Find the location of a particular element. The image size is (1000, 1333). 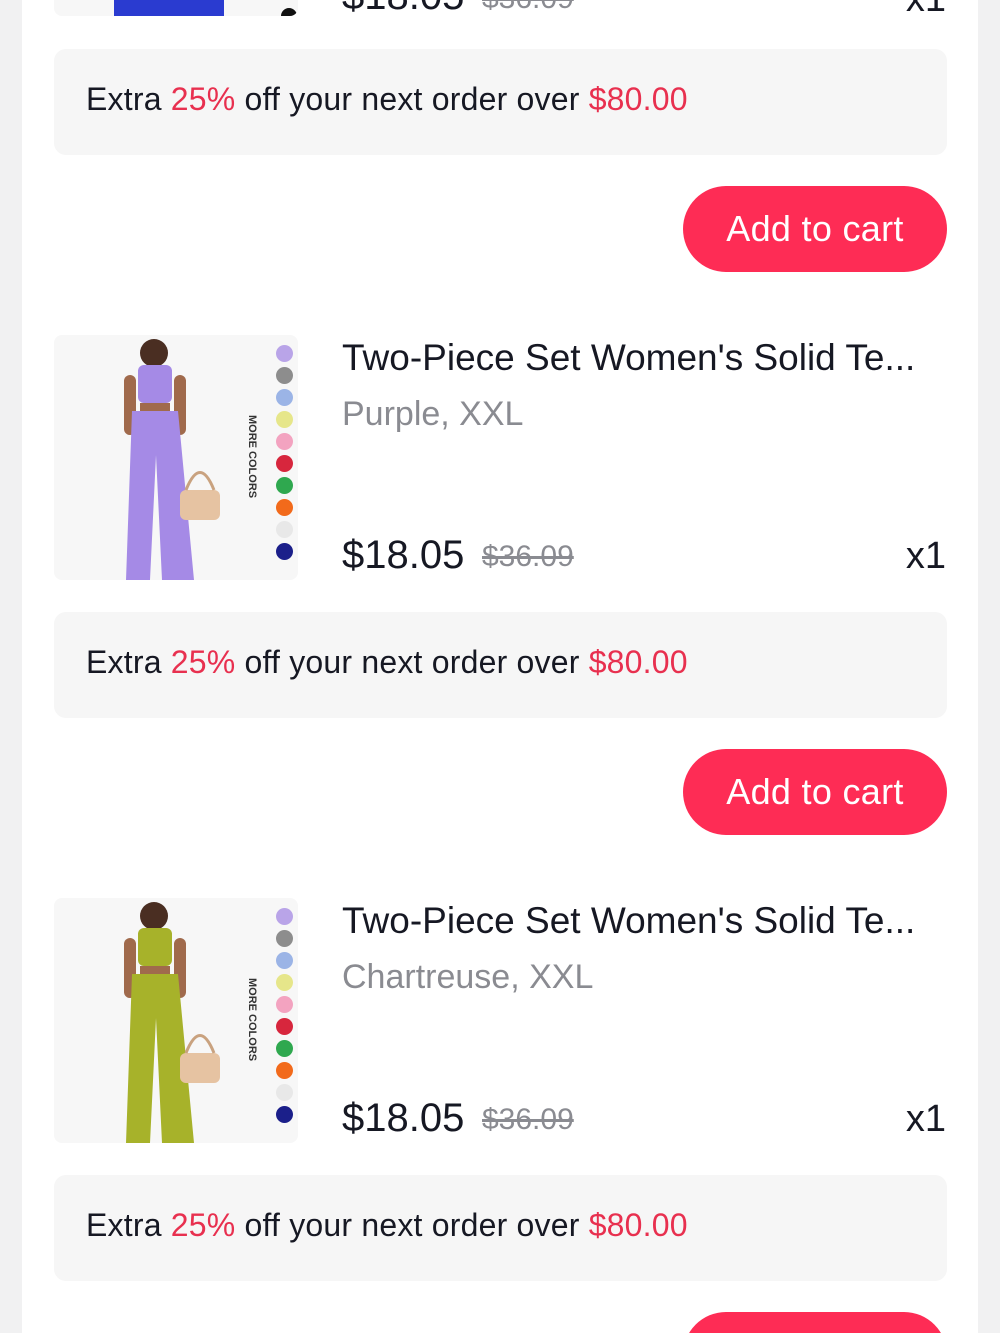

item-variant: Purple, XXL is located at coordinates (432, 414).